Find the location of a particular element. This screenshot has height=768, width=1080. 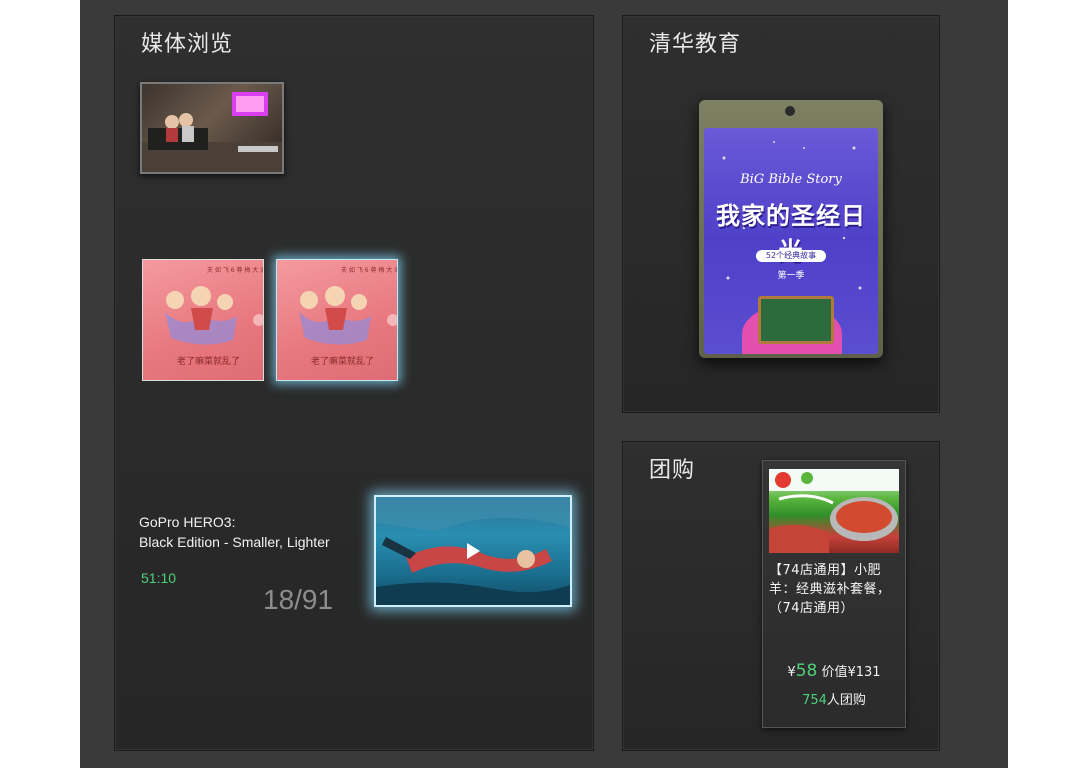

book-title-en: BiG Bible Story is located at coordinates (791, 179).